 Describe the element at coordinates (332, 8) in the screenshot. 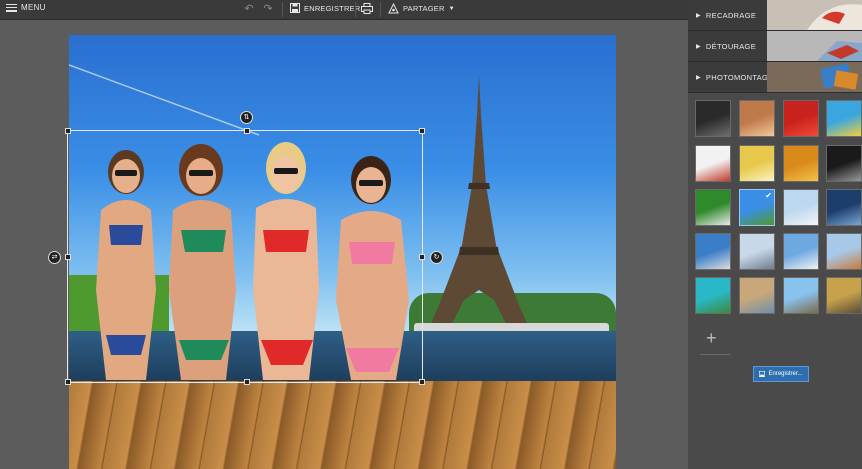

I see `save-label: ENREGISTRER` at that location.